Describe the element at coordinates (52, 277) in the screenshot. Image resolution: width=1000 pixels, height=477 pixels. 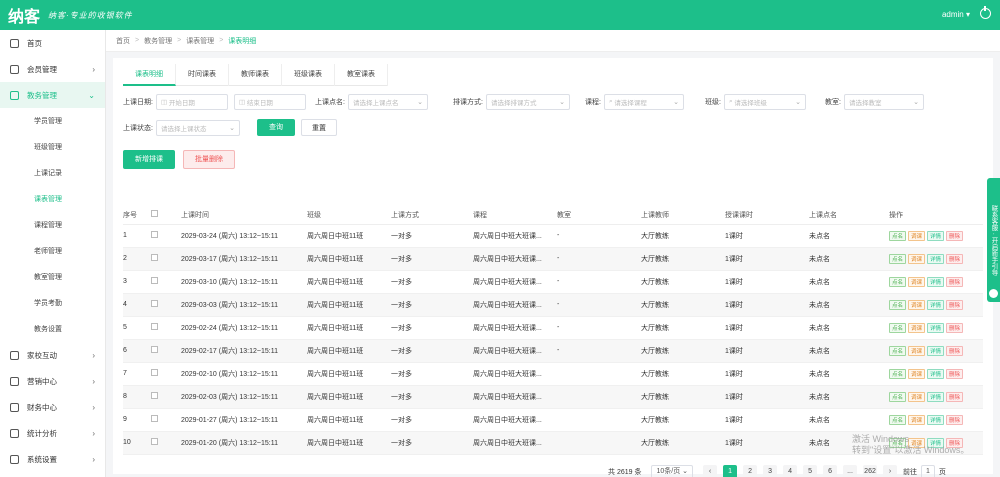
I see `sidebar-subitem-classrooms: 教室管理` at that location.